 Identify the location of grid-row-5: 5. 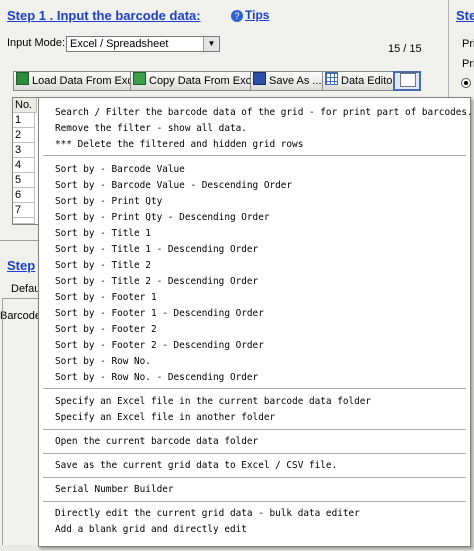
(24, 180).